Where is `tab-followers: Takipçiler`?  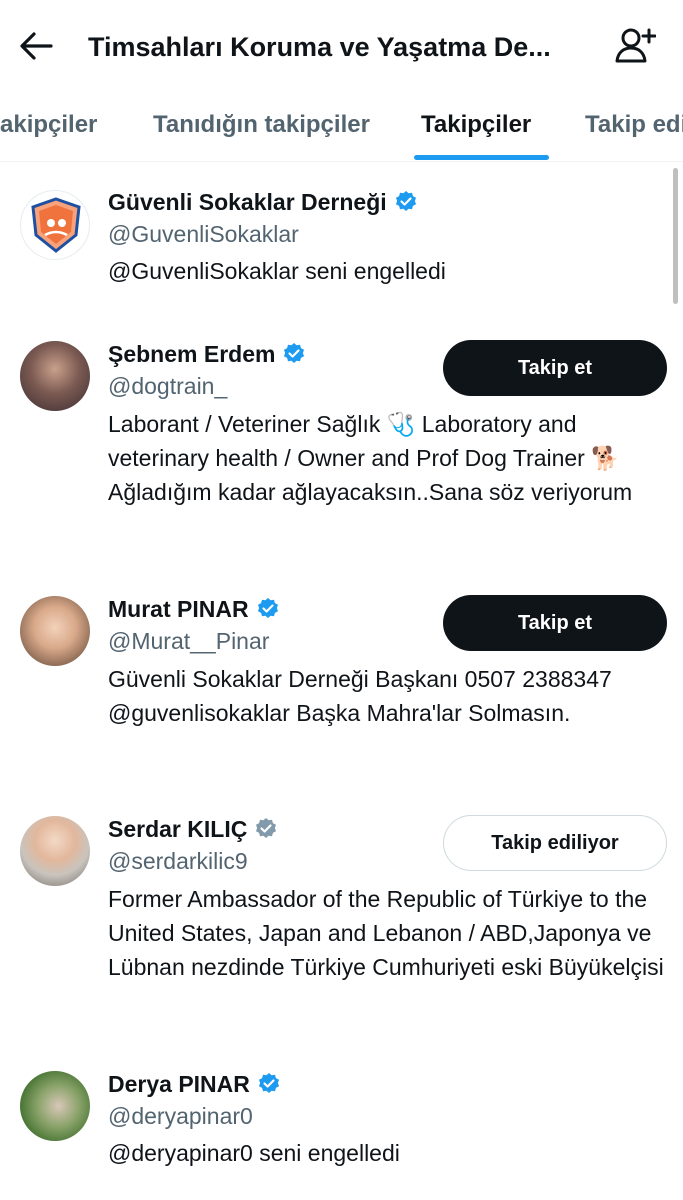 tab-followers: Takipçiler is located at coordinates (476, 125).